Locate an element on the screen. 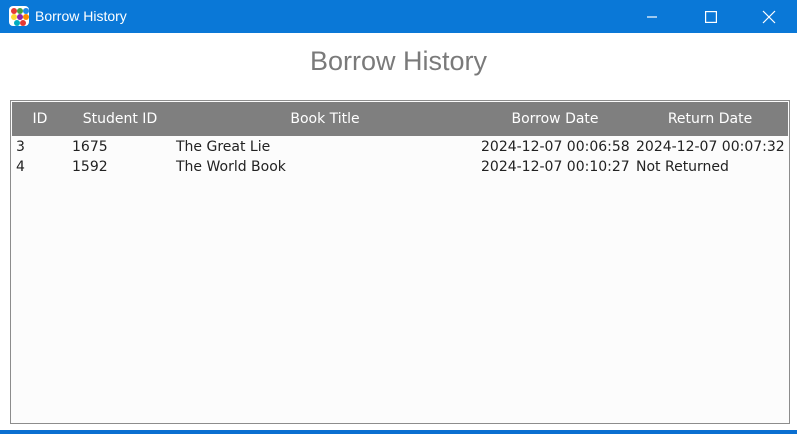  window-bottom-border is located at coordinates (398, 432).